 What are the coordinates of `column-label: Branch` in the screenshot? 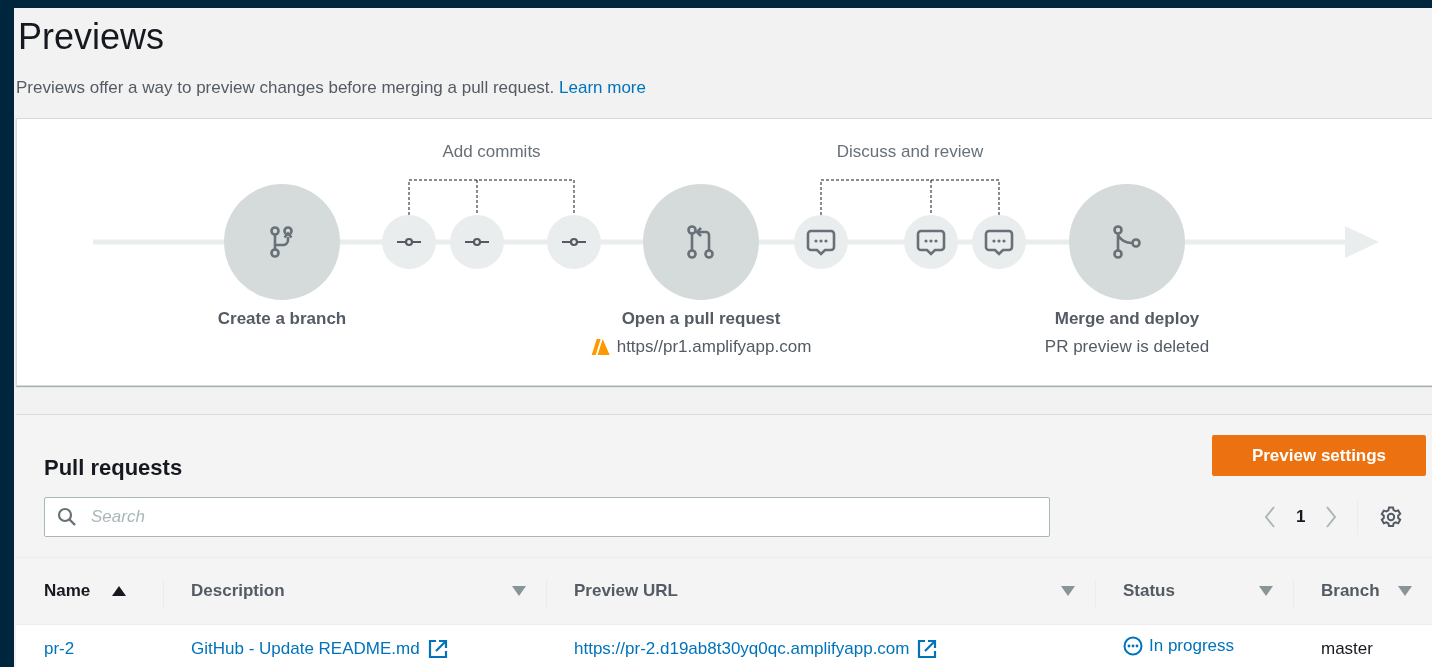 It's located at (1350, 591).